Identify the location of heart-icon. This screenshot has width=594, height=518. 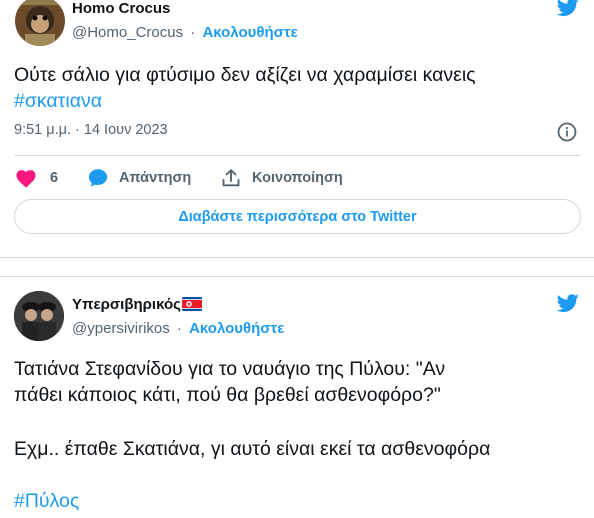
(26, 178).